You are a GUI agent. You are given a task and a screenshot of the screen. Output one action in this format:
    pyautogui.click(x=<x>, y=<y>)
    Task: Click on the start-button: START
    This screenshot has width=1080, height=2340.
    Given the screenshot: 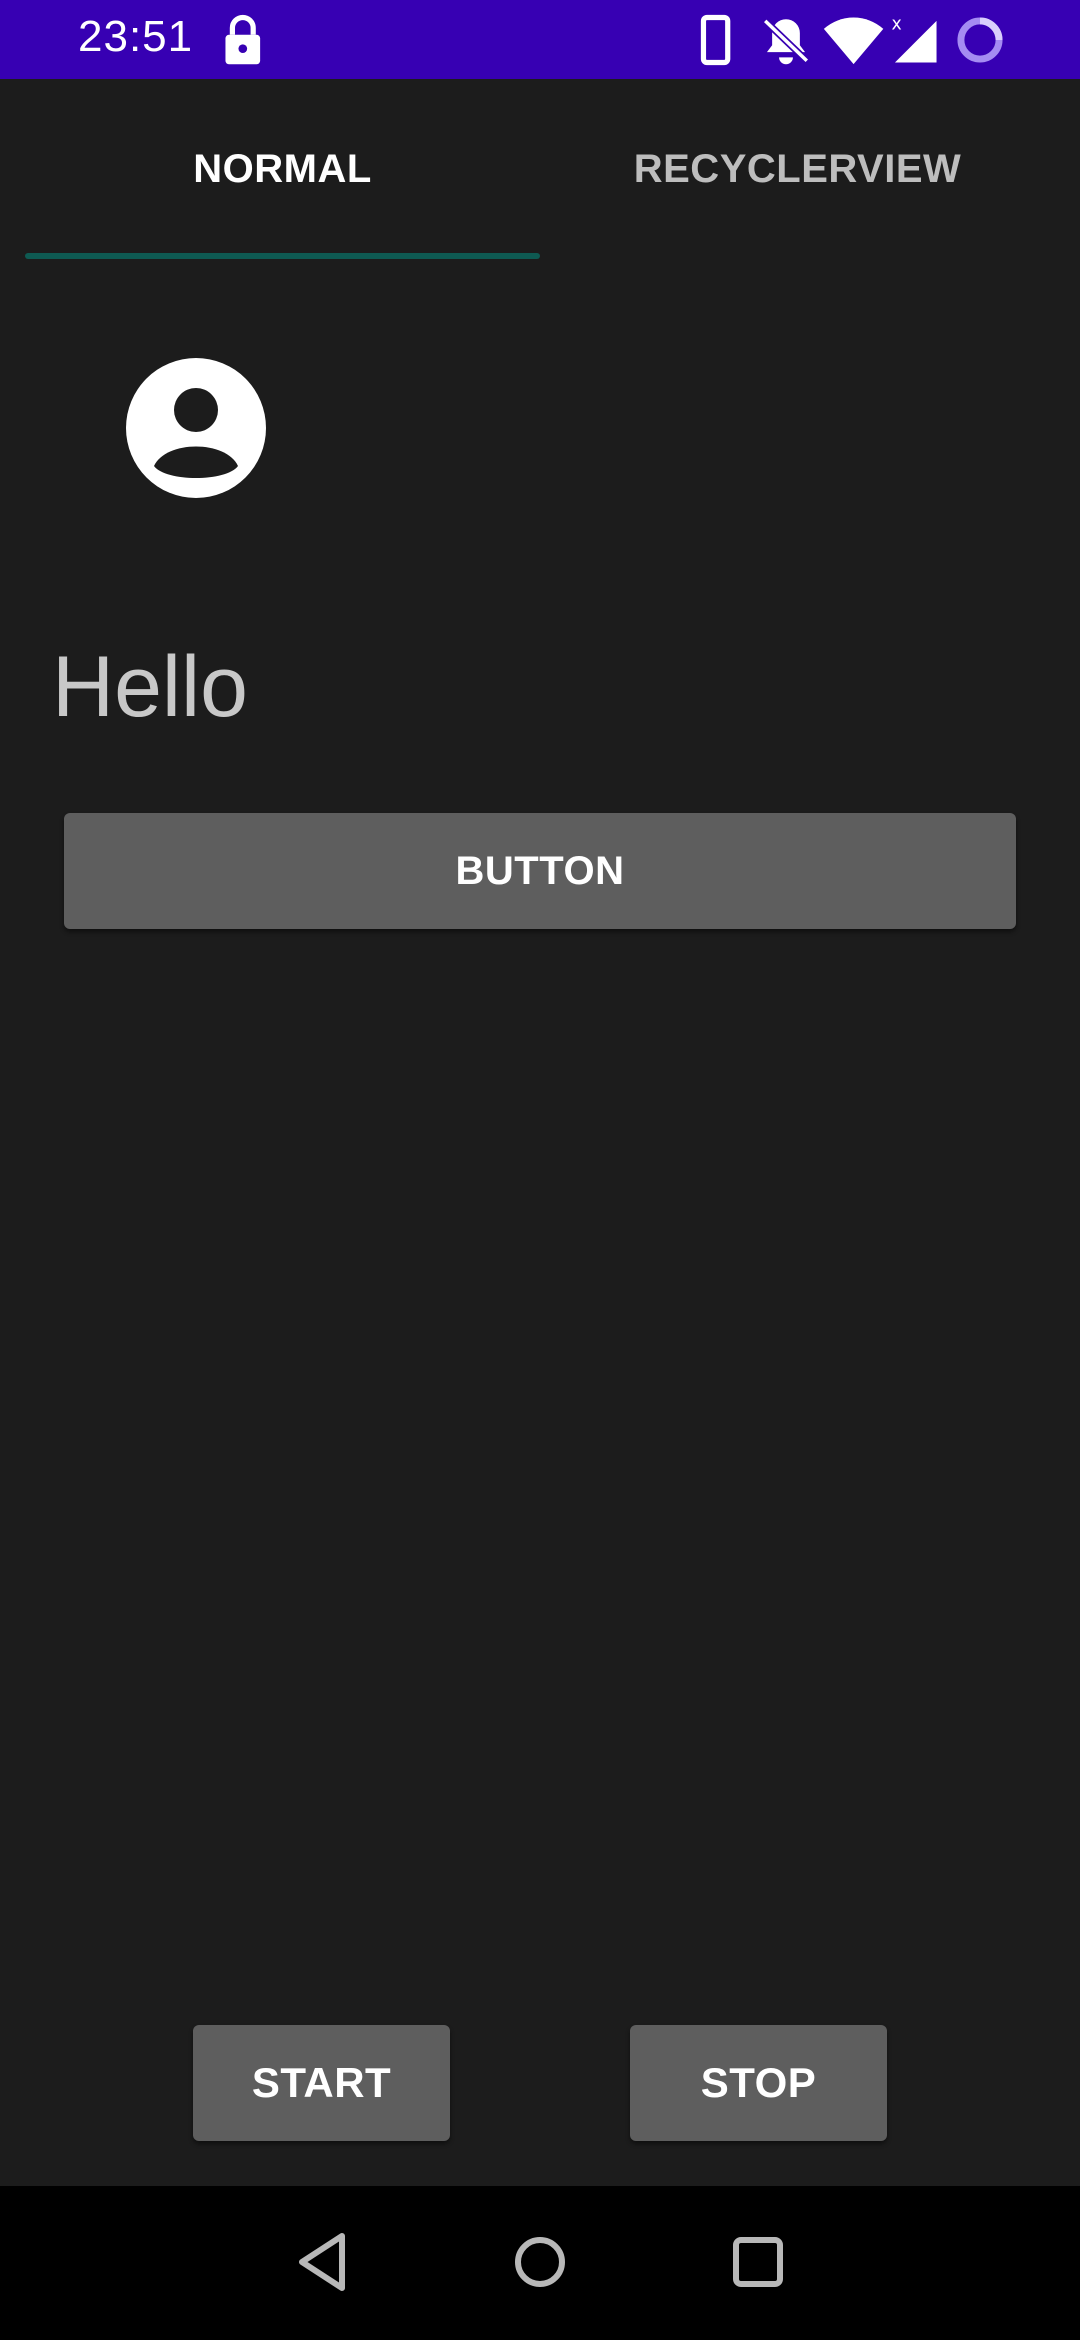 What is the action you would take?
    pyautogui.click(x=321, y=2083)
    